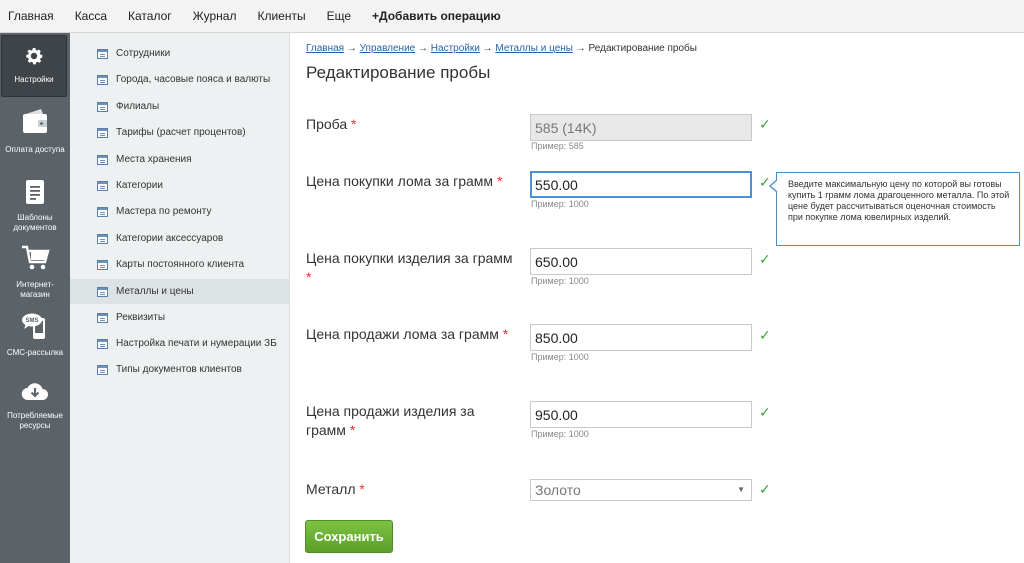 Image resolution: width=1024 pixels, height=563 pixels. I want to click on sidebar-label-settings: Настройки, so click(34, 79).